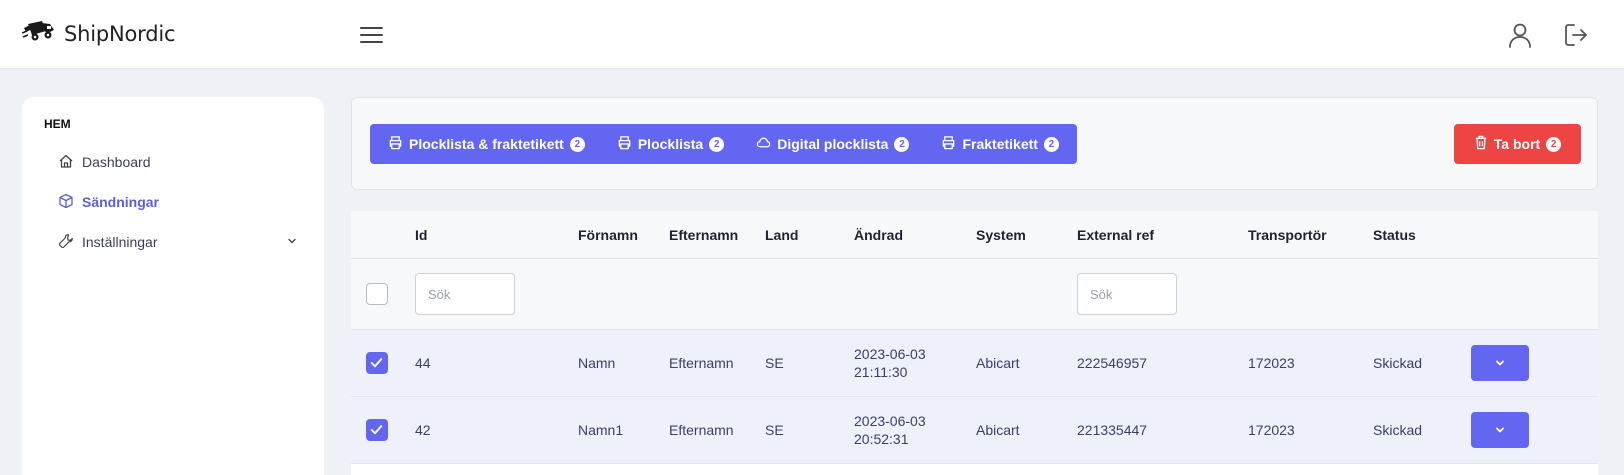  I want to click on column-header-first-name: Förnamn, so click(608, 235).